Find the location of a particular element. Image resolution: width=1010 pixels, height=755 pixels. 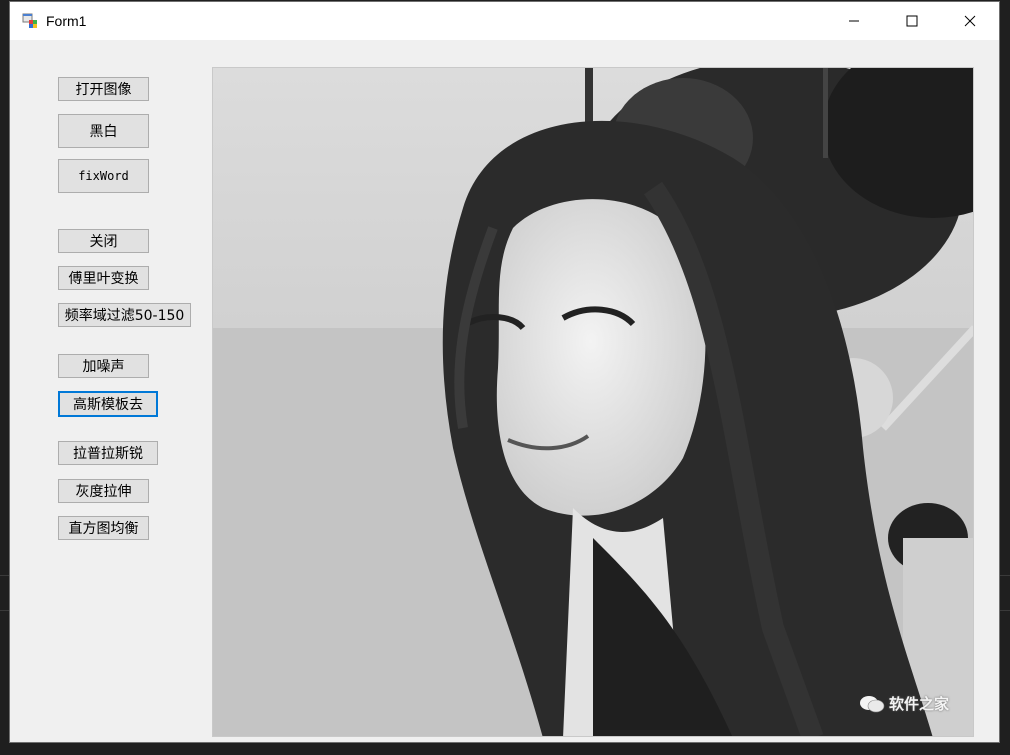

close-icon is located at coordinates (970, 21).